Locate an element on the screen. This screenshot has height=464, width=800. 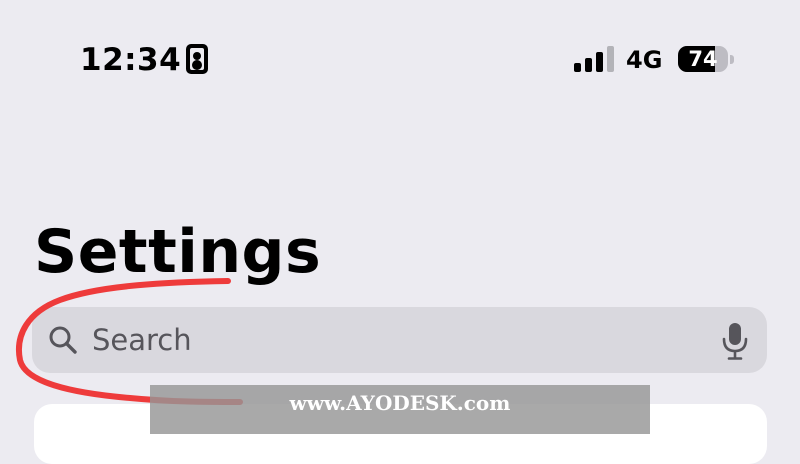
network-type: 4G is located at coordinates (644, 60).